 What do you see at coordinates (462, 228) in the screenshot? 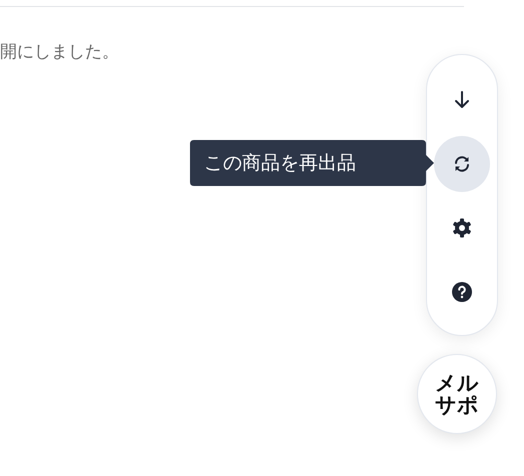
I see `gear-icon` at bounding box center [462, 228].